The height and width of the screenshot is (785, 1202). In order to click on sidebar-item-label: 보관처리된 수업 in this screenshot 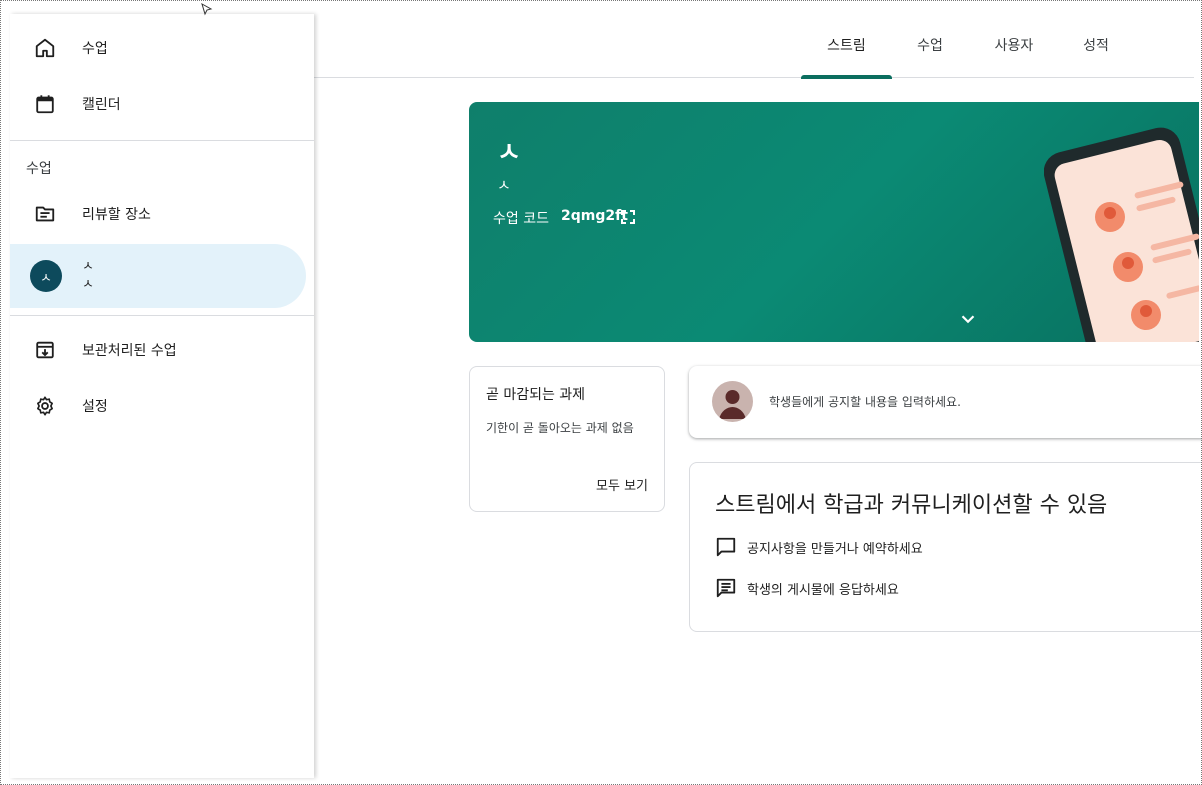, I will do `click(129, 351)`.